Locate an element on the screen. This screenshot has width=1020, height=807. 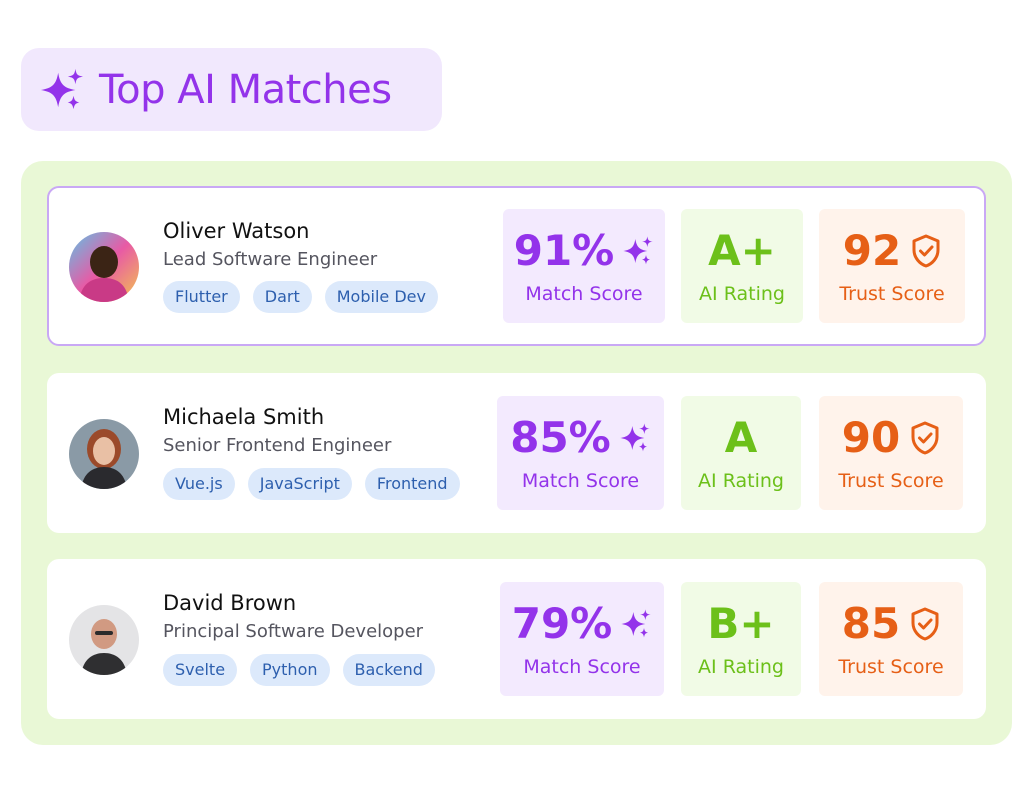
match-score-box: 79% Match Score is located at coordinates (582, 639).